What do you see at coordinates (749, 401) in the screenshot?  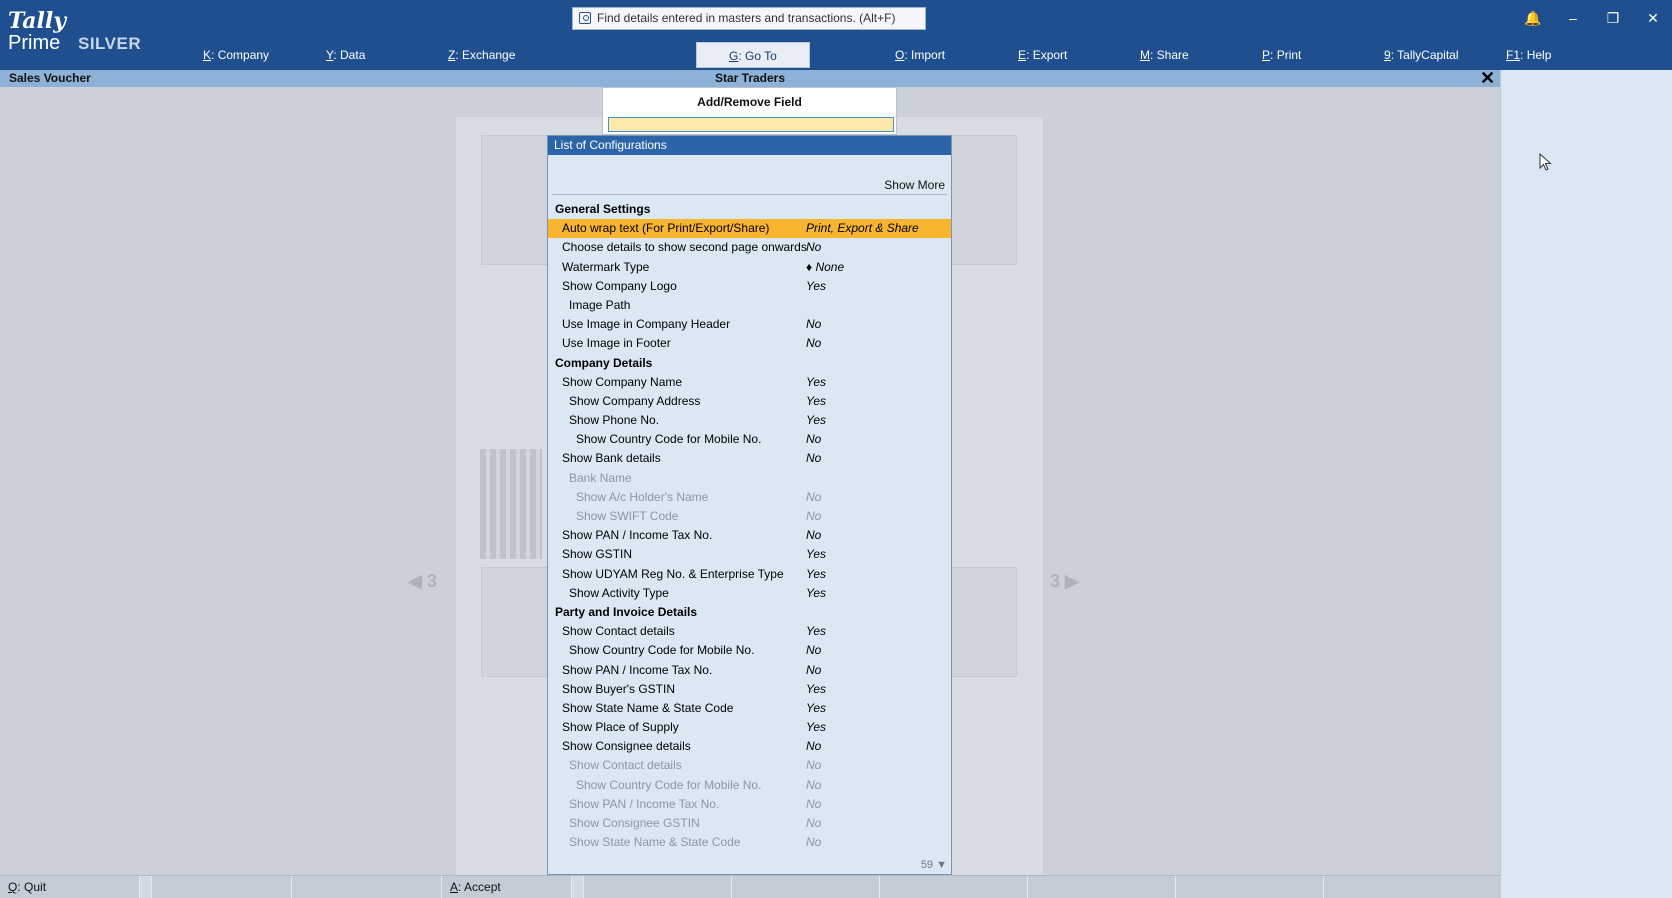 I see `config-row: Show Company Address Yes` at bounding box center [749, 401].